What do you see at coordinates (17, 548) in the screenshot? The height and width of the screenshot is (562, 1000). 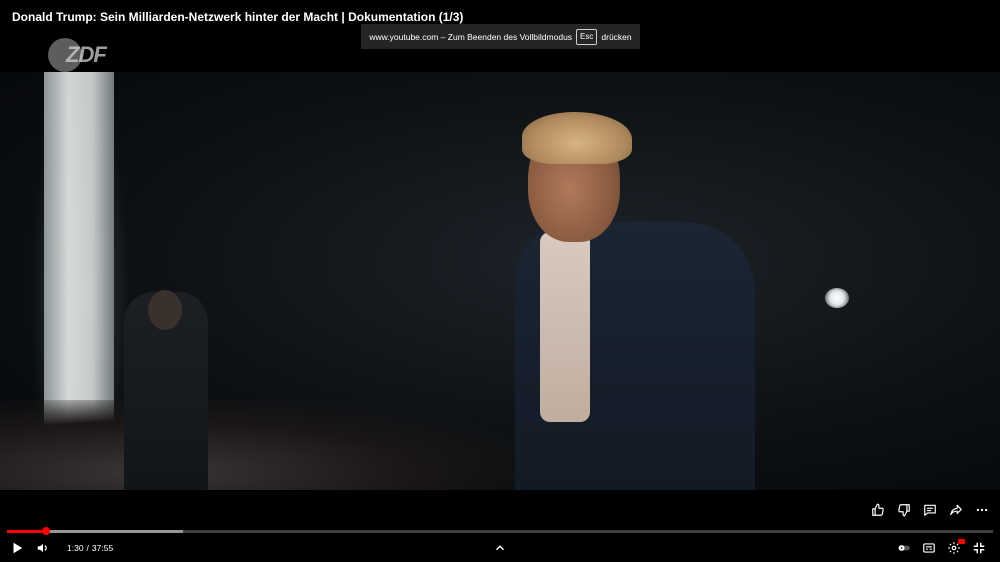 I see `play-icon` at bounding box center [17, 548].